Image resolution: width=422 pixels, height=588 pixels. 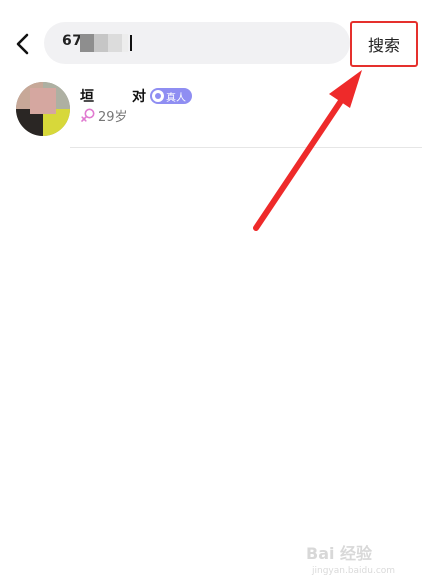 What do you see at coordinates (339, 553) in the screenshot?
I see `watermark-logo: Bai 经验` at bounding box center [339, 553].